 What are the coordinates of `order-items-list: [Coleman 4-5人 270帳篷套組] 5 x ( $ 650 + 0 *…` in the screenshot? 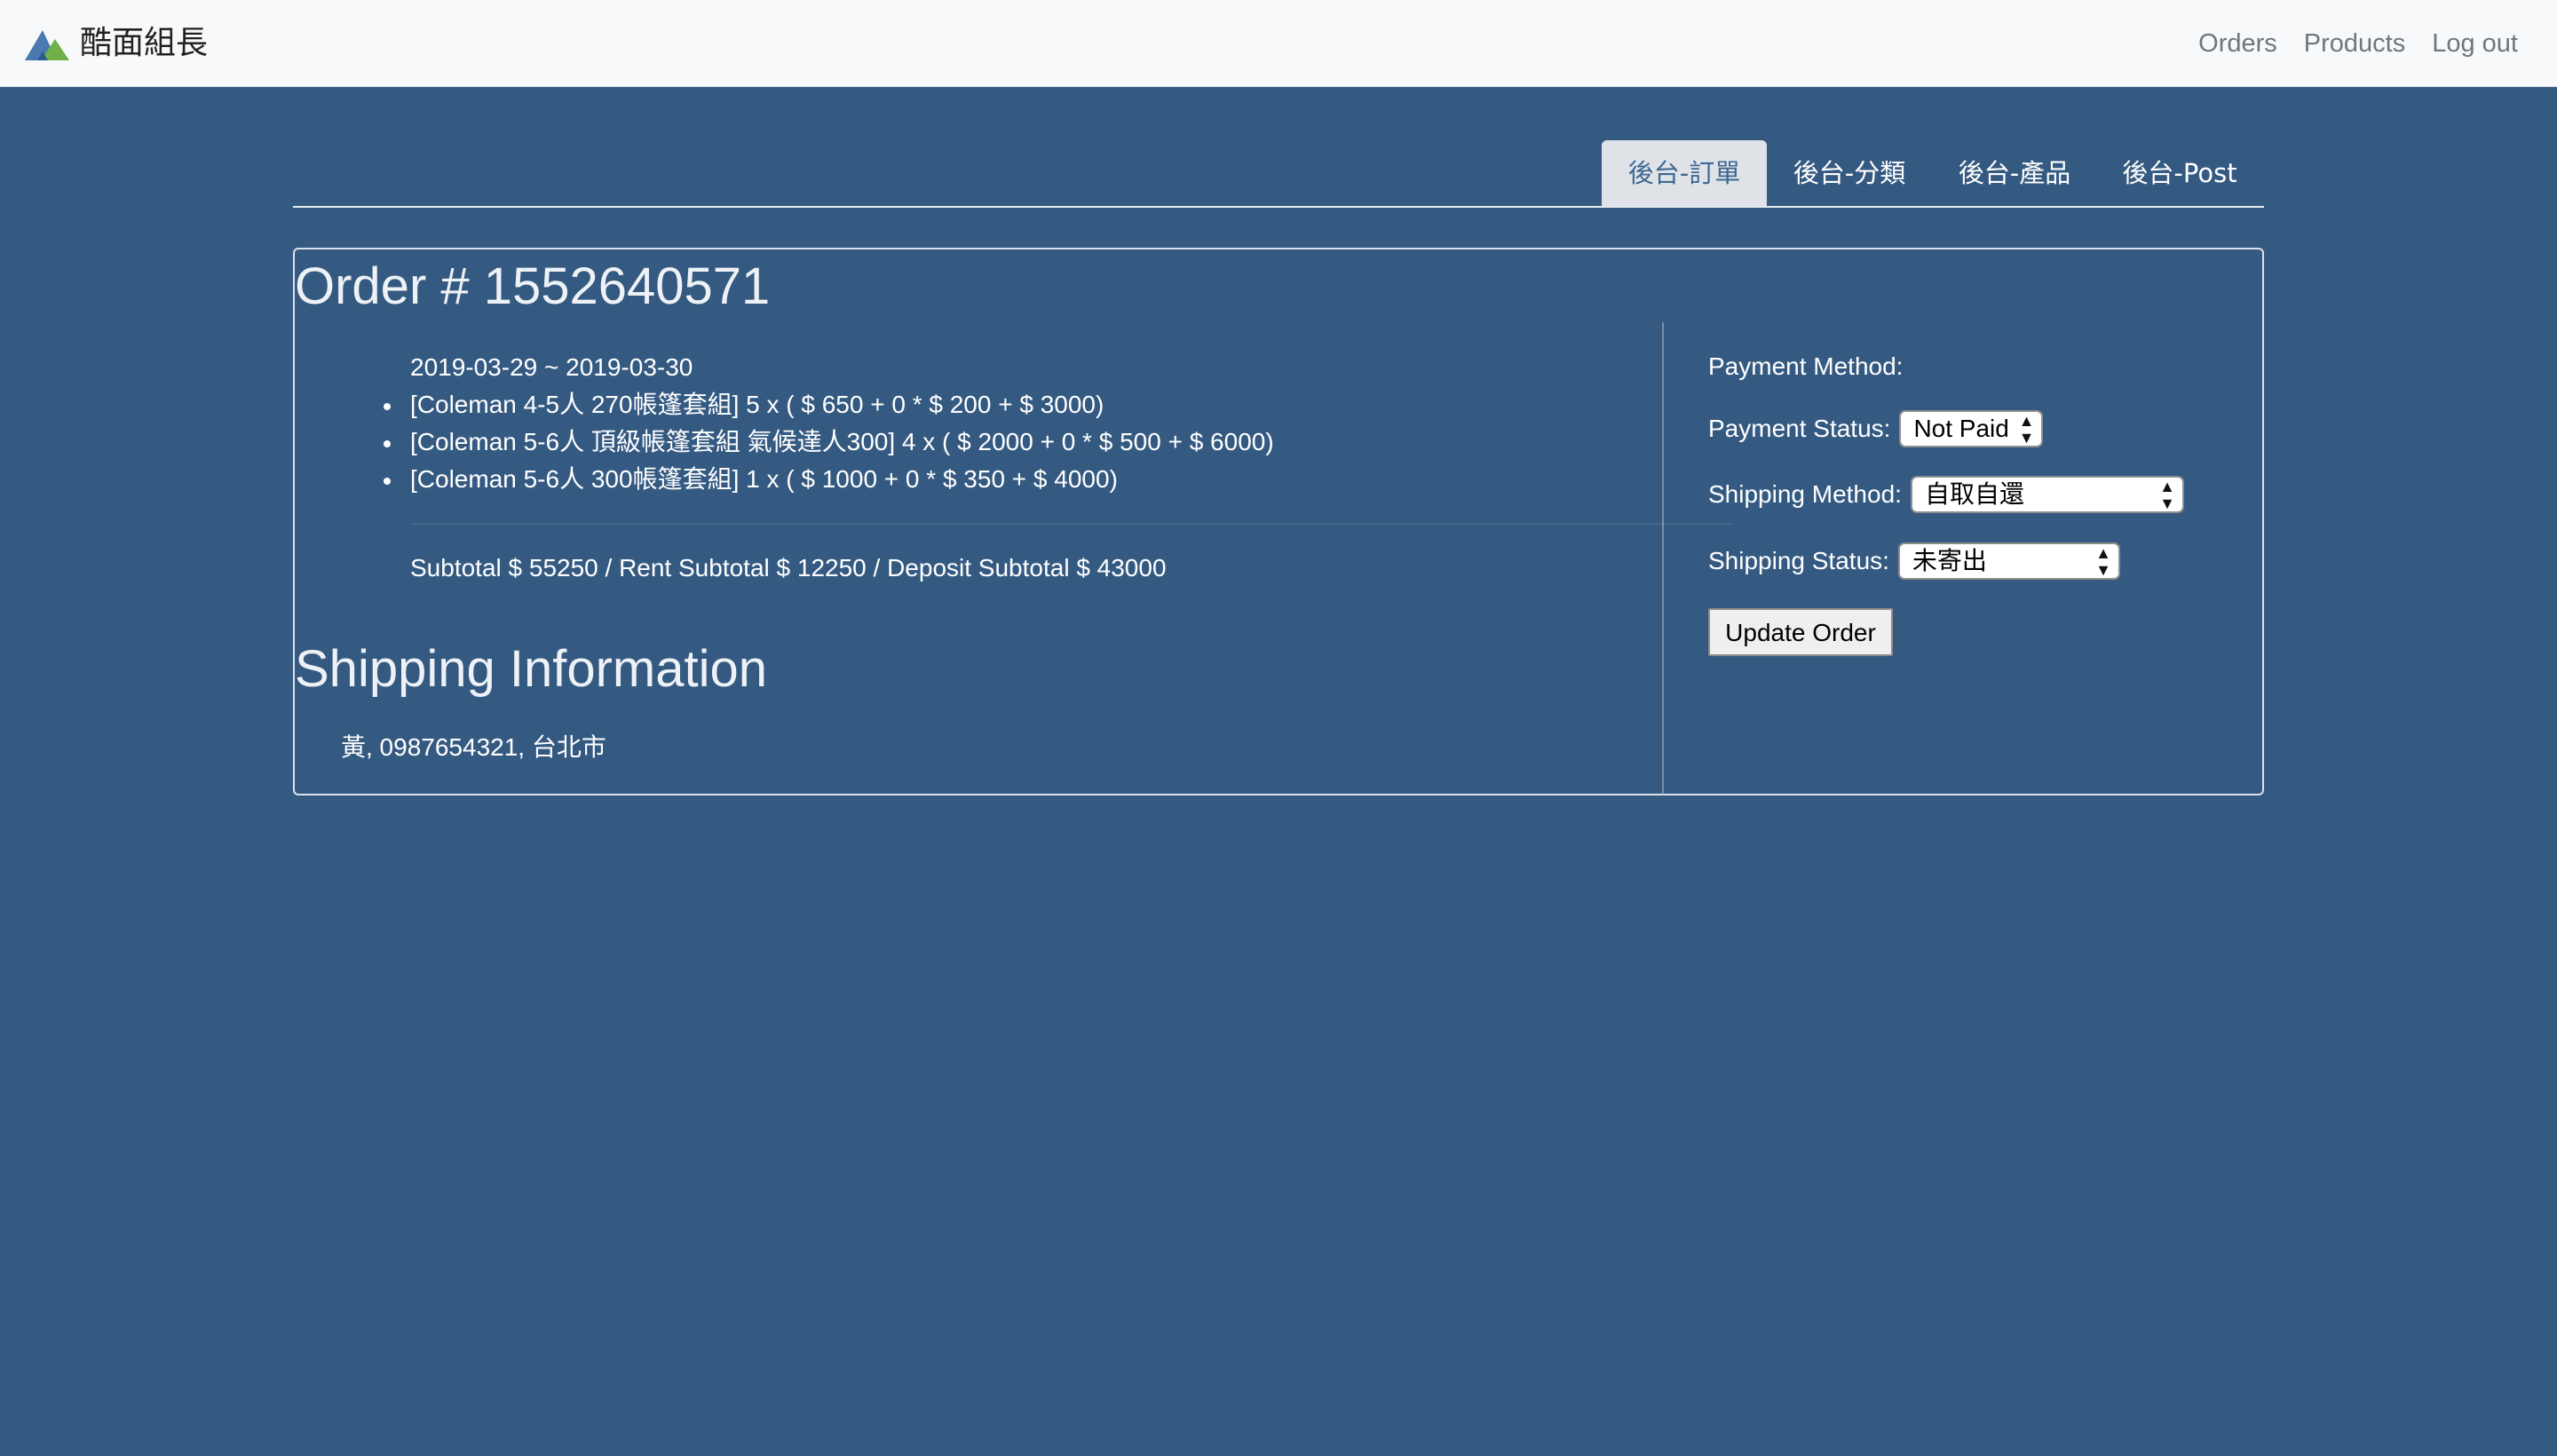 It's located at (829, 442).